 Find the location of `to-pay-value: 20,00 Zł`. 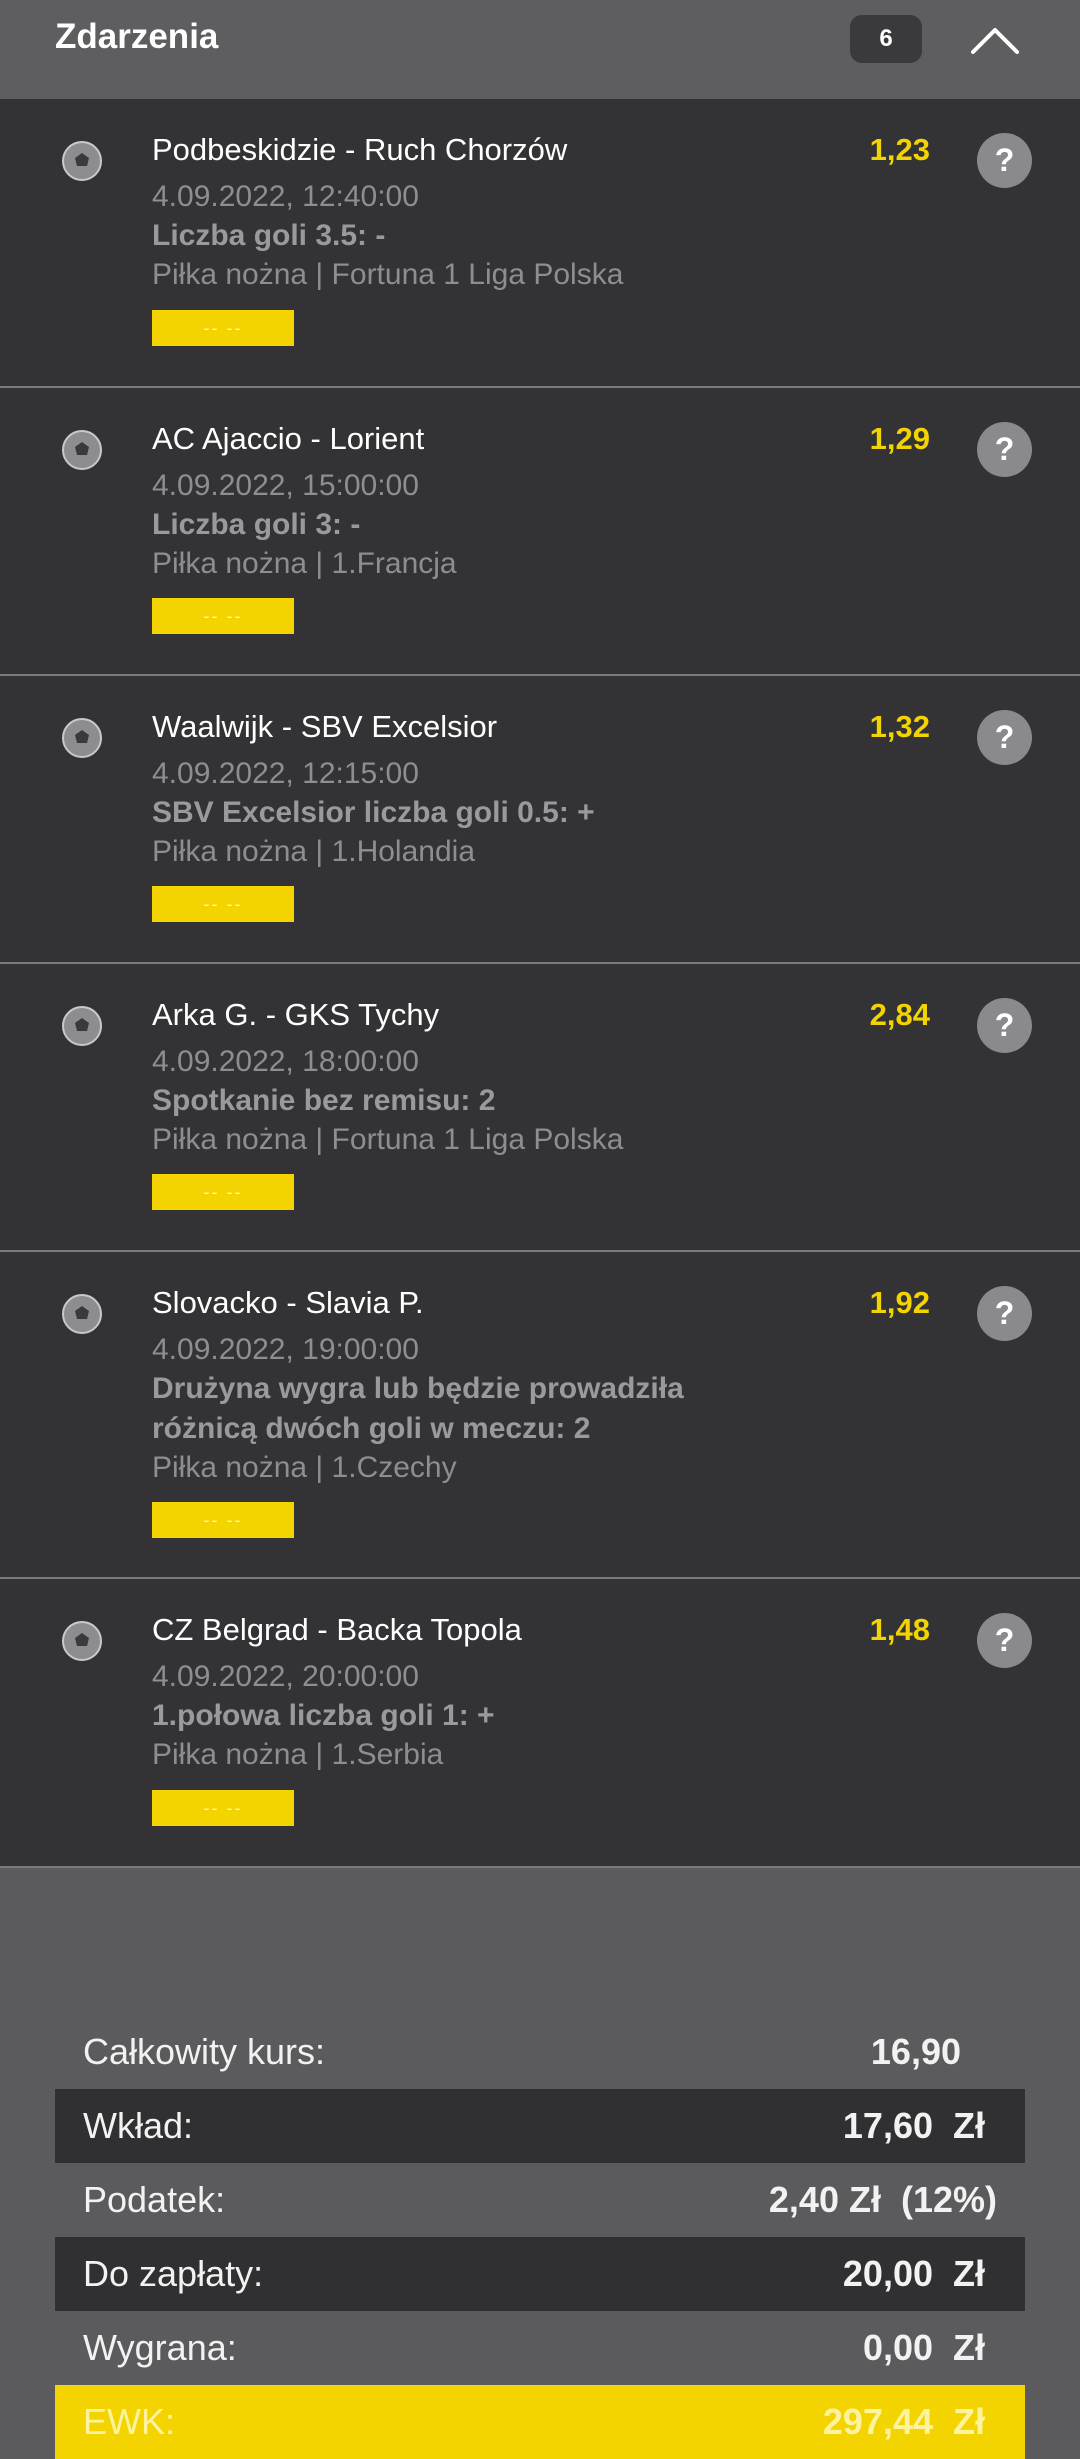

to-pay-value: 20,00 Zł is located at coordinates (913, 2273).